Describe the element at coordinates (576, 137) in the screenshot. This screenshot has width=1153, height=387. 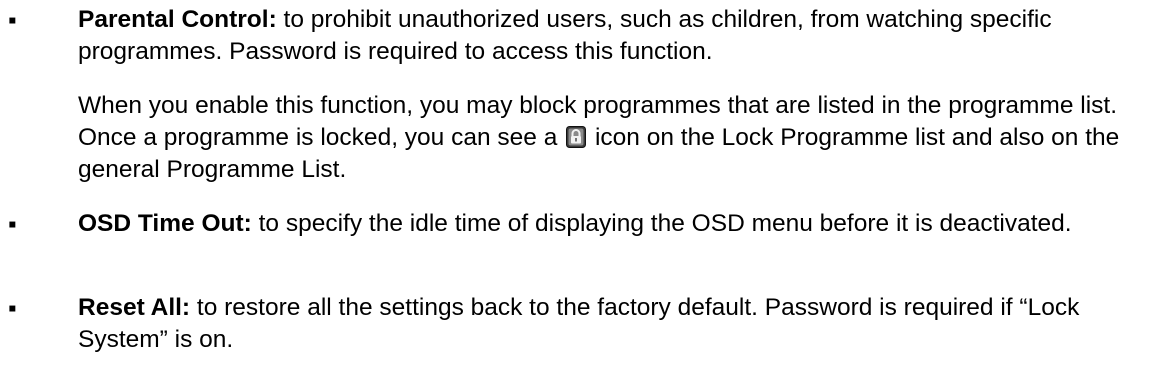
I see `lock-icon` at that location.